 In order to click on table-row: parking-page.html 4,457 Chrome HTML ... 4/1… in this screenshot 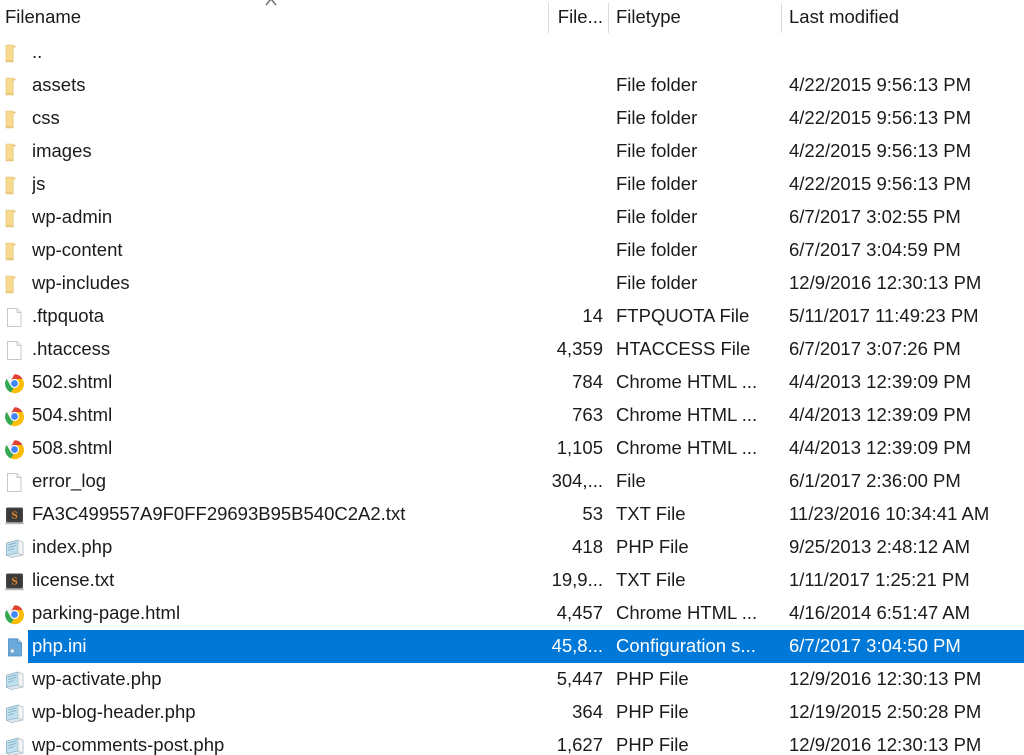, I will do `click(512, 613)`.